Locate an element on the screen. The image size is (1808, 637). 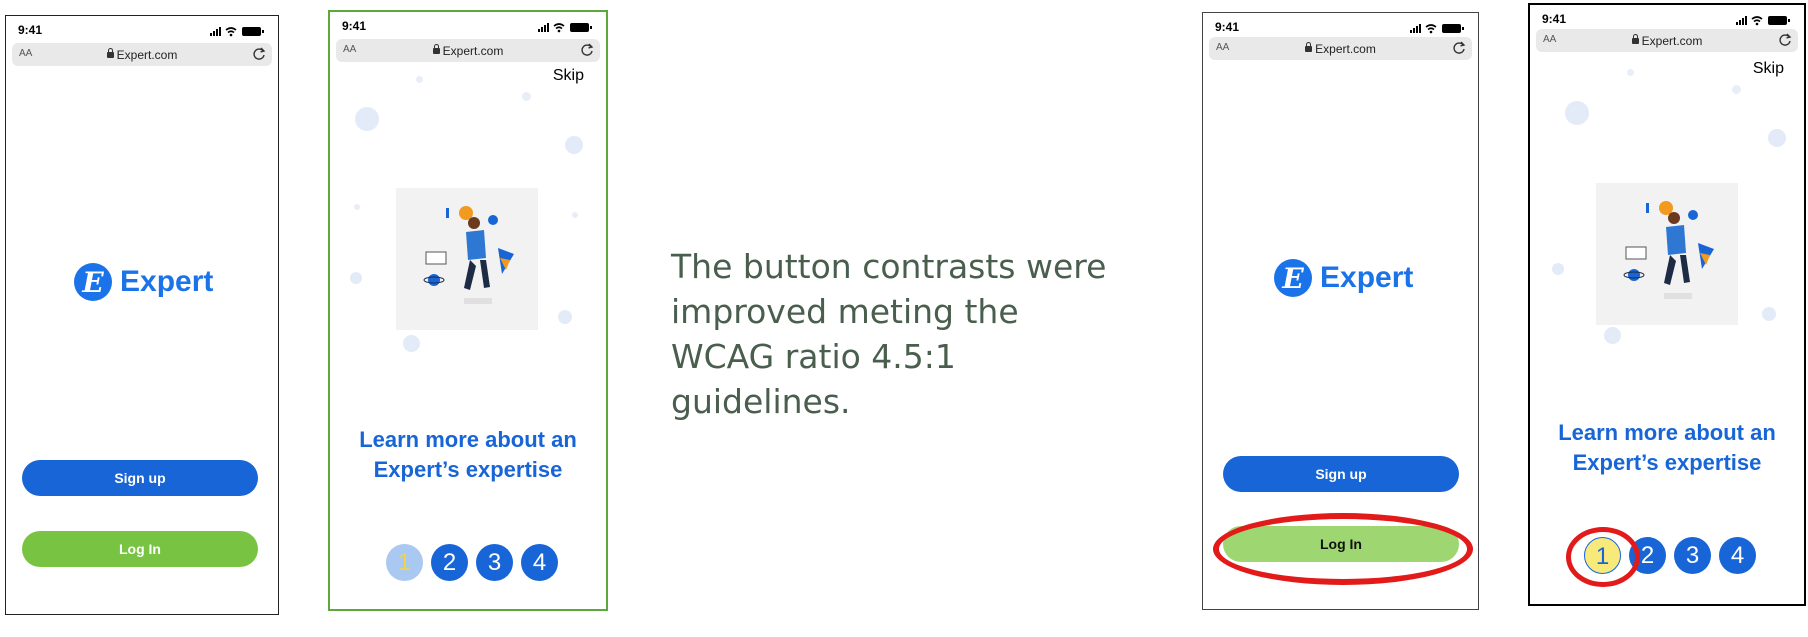
page-2-dot: 2 is located at coordinates (449, 562).